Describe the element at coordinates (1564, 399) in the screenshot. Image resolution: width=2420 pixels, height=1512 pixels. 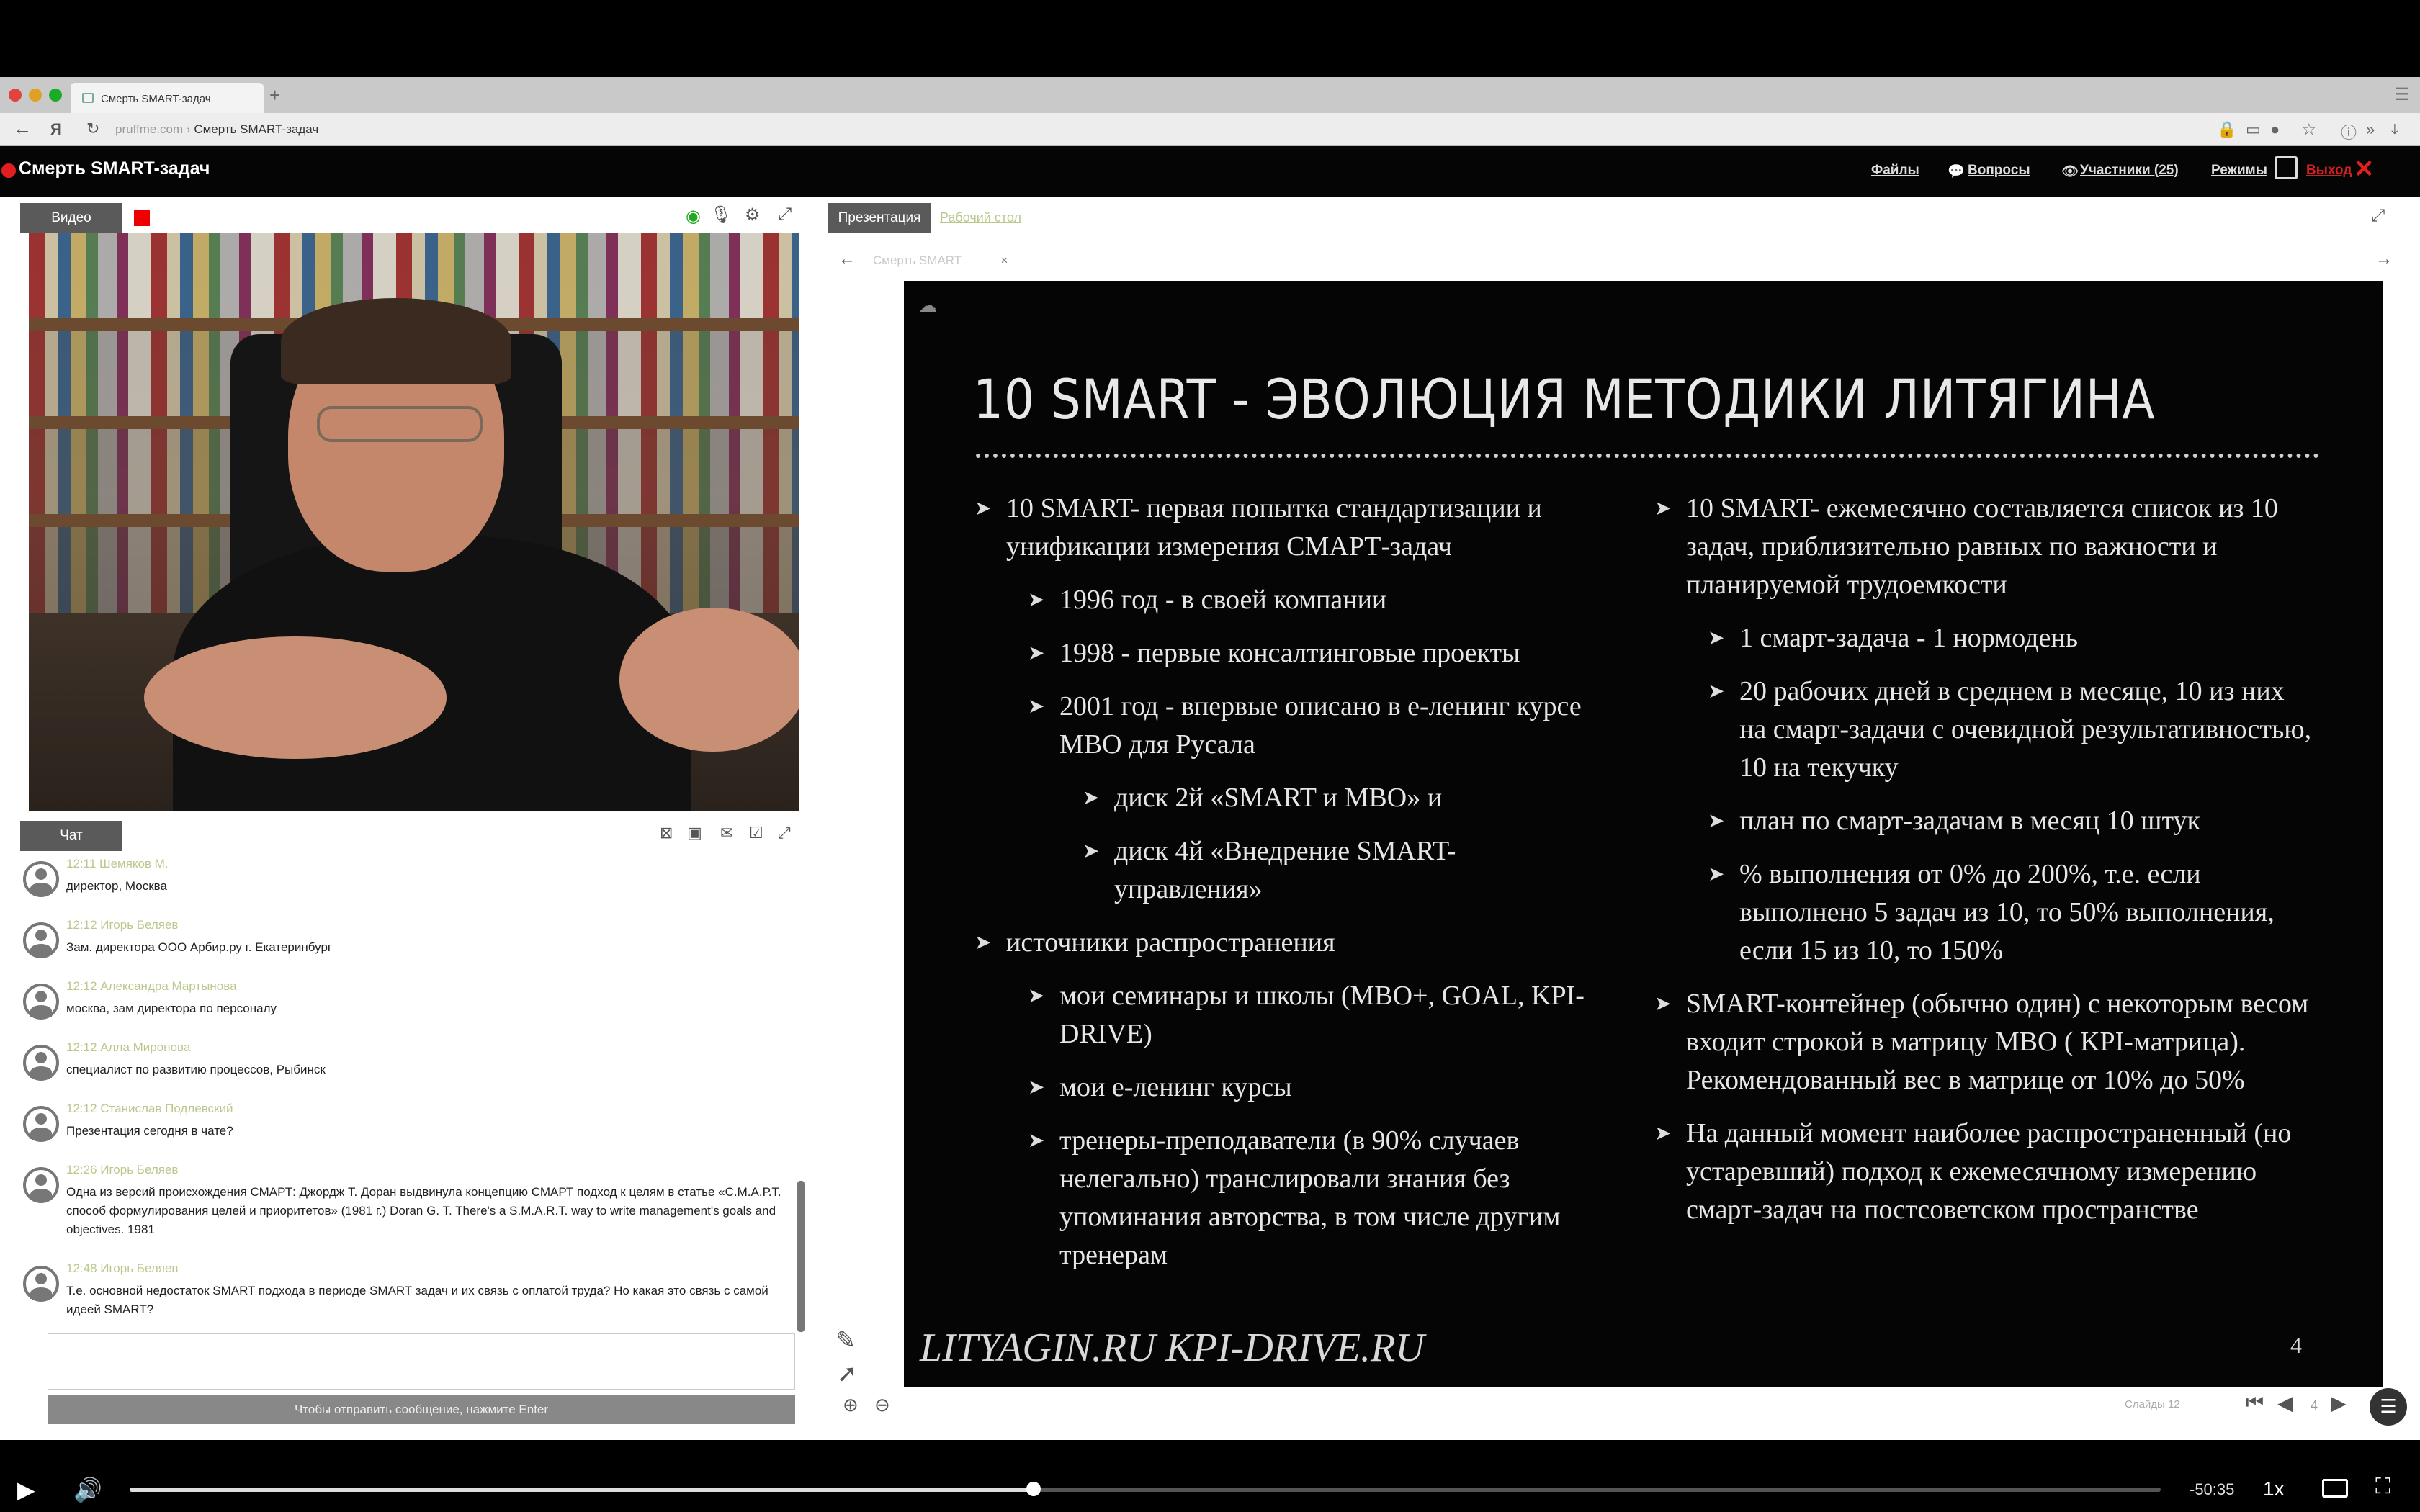
I see `slide-title: 10 SMART - ЭВОЛЮЦИЯ МЕТОДИКИ ЛИТЯГИНА` at that location.